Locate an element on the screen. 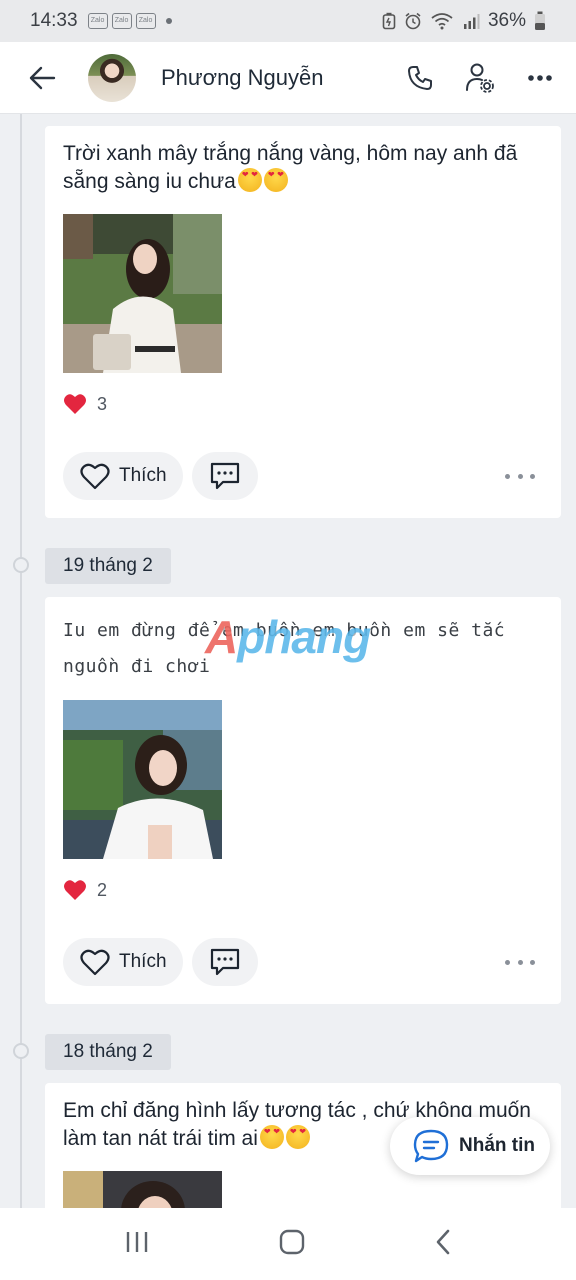 This screenshot has height=1280, width=576. date-separator: 19 tháng 2 is located at coordinates (108, 566).